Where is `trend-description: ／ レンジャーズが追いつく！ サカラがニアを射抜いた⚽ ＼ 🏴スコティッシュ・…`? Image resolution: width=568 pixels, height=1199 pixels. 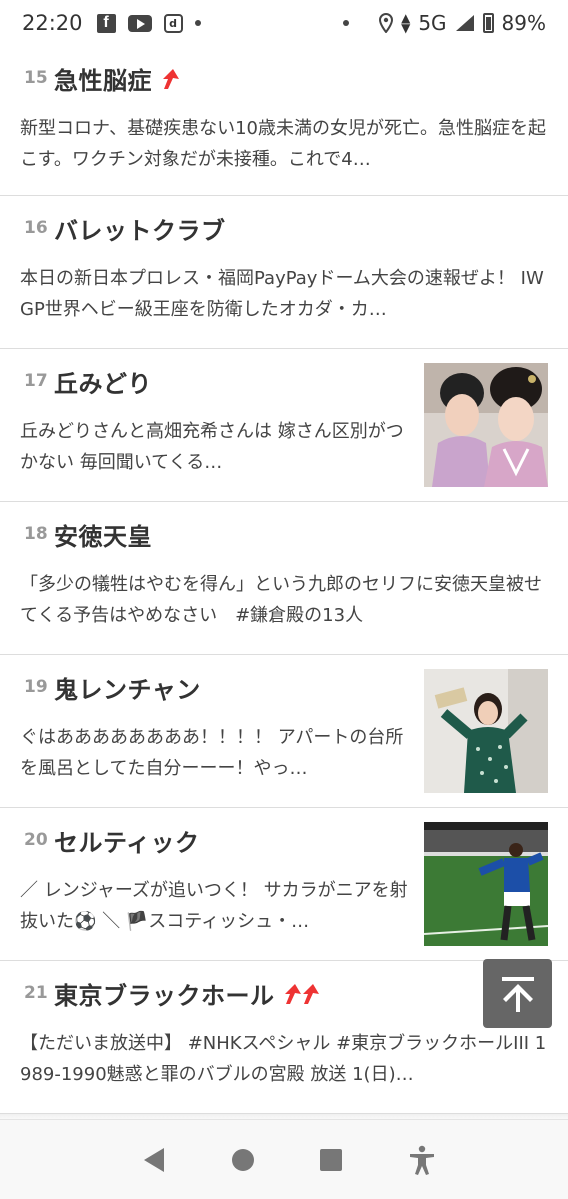
trend-description: ／ レンジャーズが追いつく！ サカラがニアを射抜いた⚽ ＼ 🏴スコティッシュ・… is located at coordinates (214, 906).